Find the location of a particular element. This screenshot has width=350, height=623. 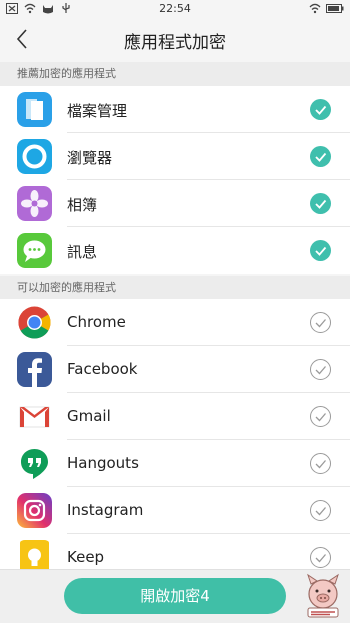

pig-mascot-icon is located at coordinates (323, 595).